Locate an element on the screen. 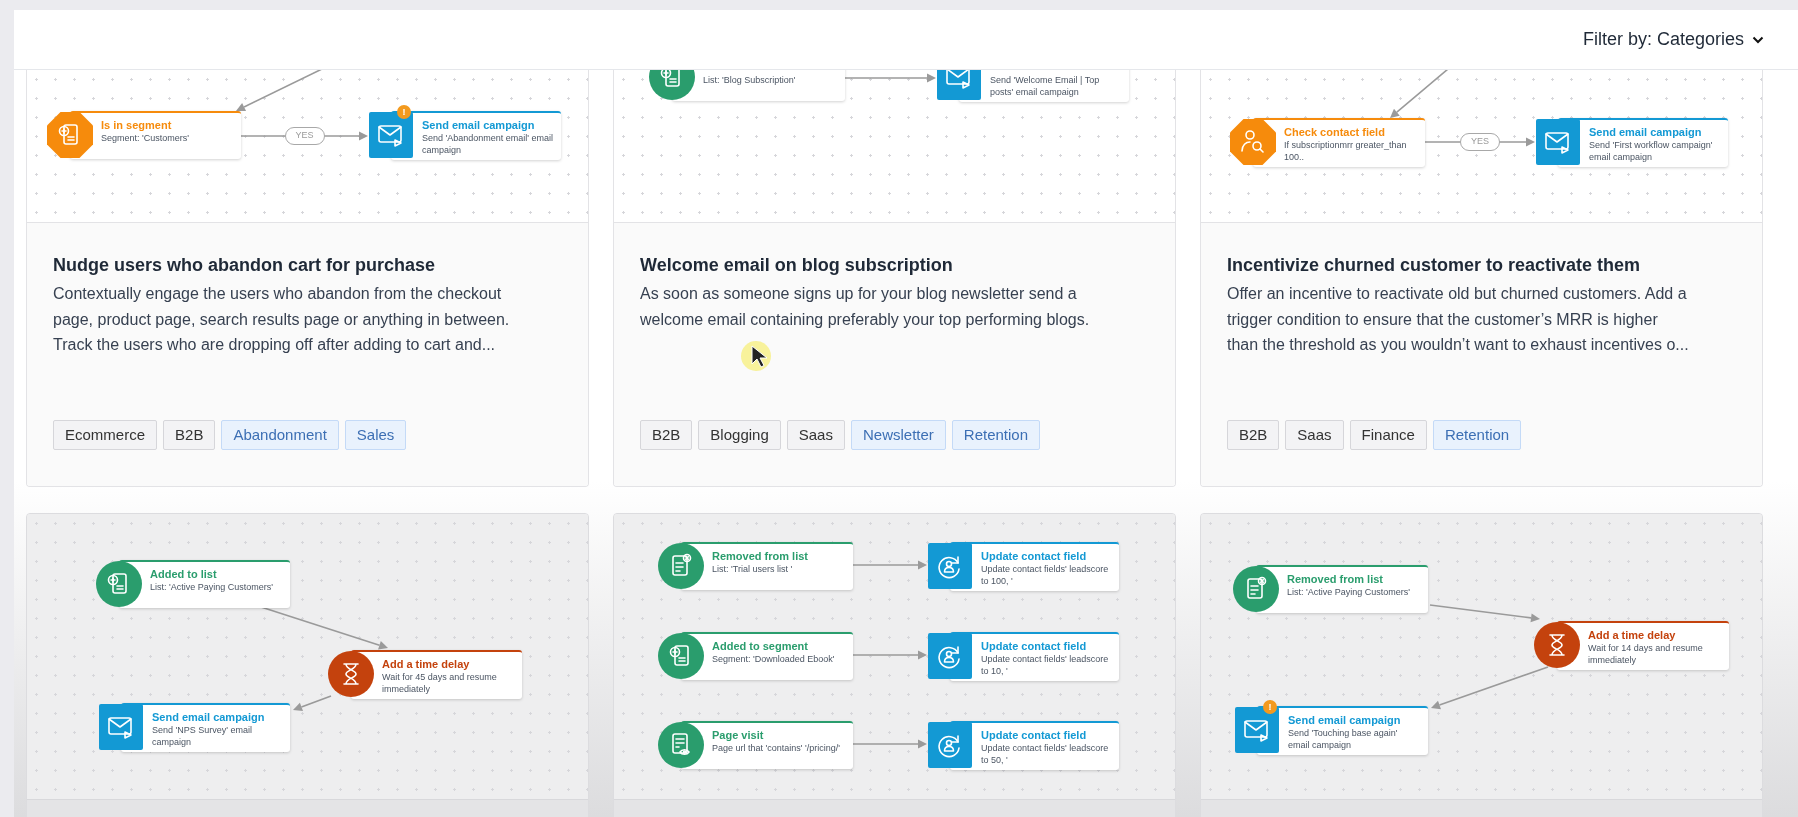  node-description: Wait for 14 days and resume immediately is located at coordinates (1646, 654).